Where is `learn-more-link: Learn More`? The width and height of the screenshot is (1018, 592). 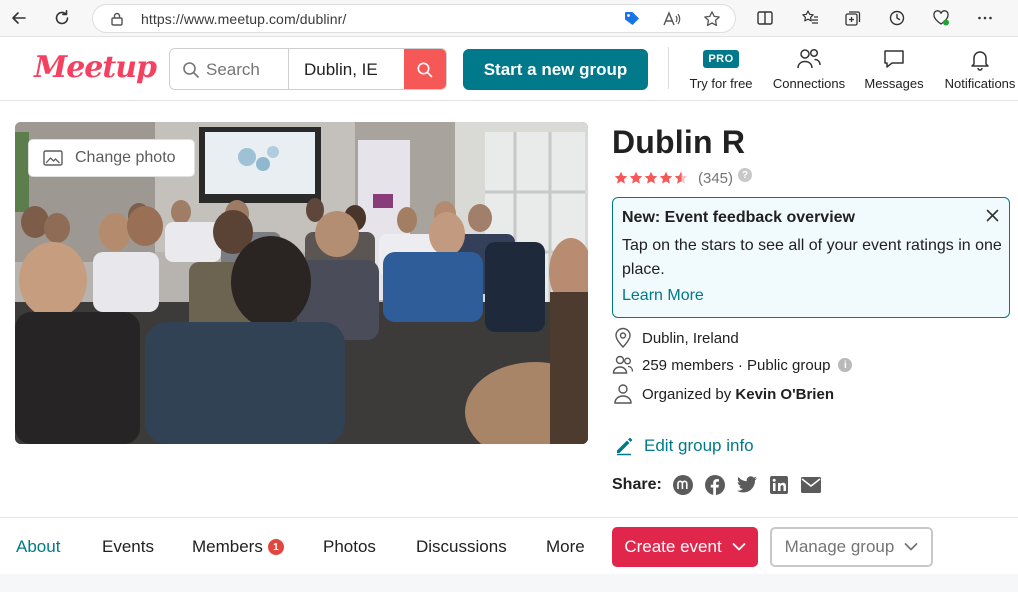
learn-more-link: Learn More is located at coordinates (663, 296).